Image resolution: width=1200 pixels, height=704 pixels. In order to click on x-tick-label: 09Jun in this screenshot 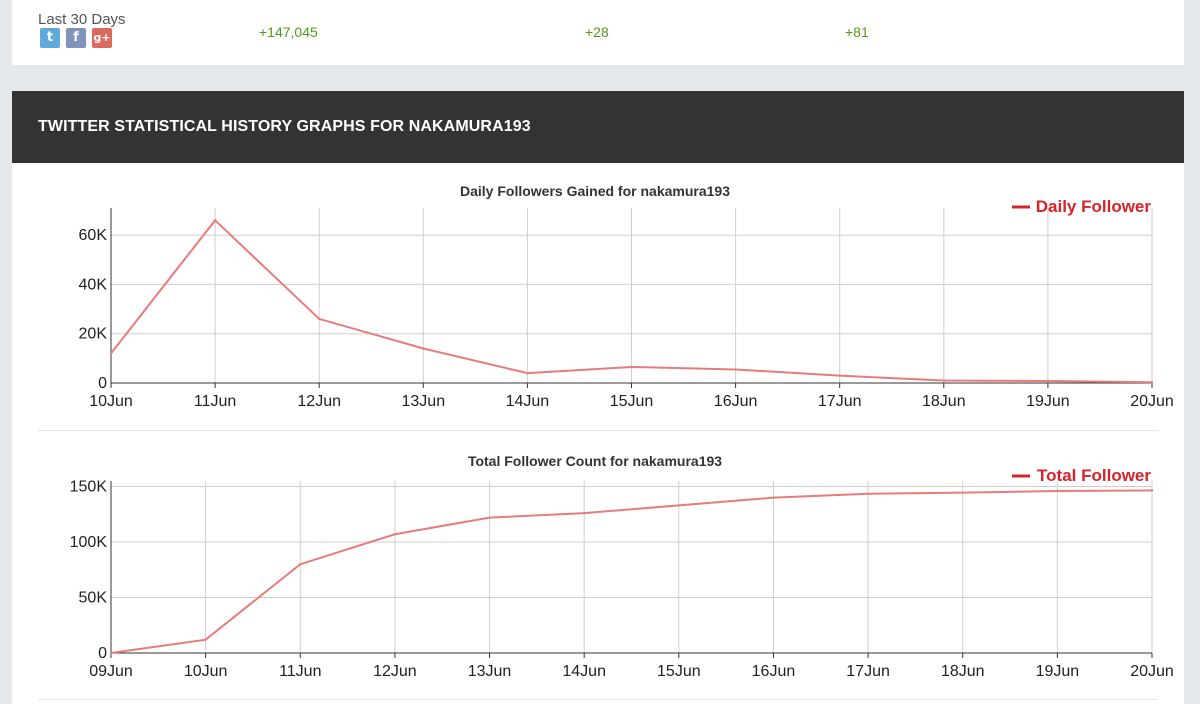, I will do `click(111, 671)`.